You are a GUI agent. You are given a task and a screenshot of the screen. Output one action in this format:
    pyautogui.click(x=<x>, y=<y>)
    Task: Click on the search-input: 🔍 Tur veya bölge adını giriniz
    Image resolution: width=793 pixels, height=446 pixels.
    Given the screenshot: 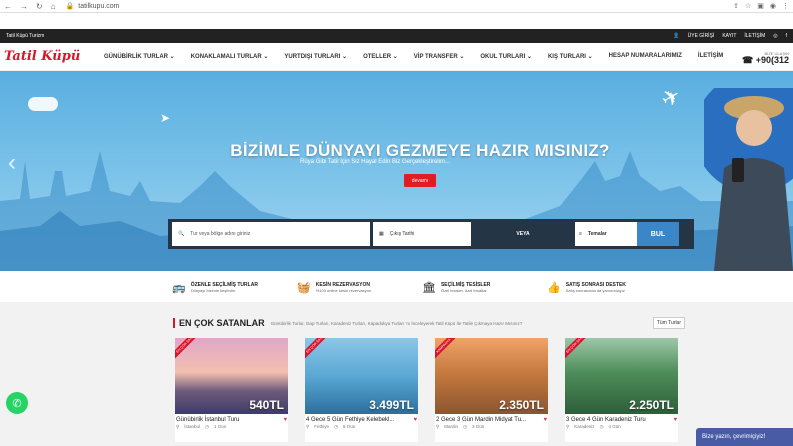 What is the action you would take?
    pyautogui.click(x=271, y=234)
    